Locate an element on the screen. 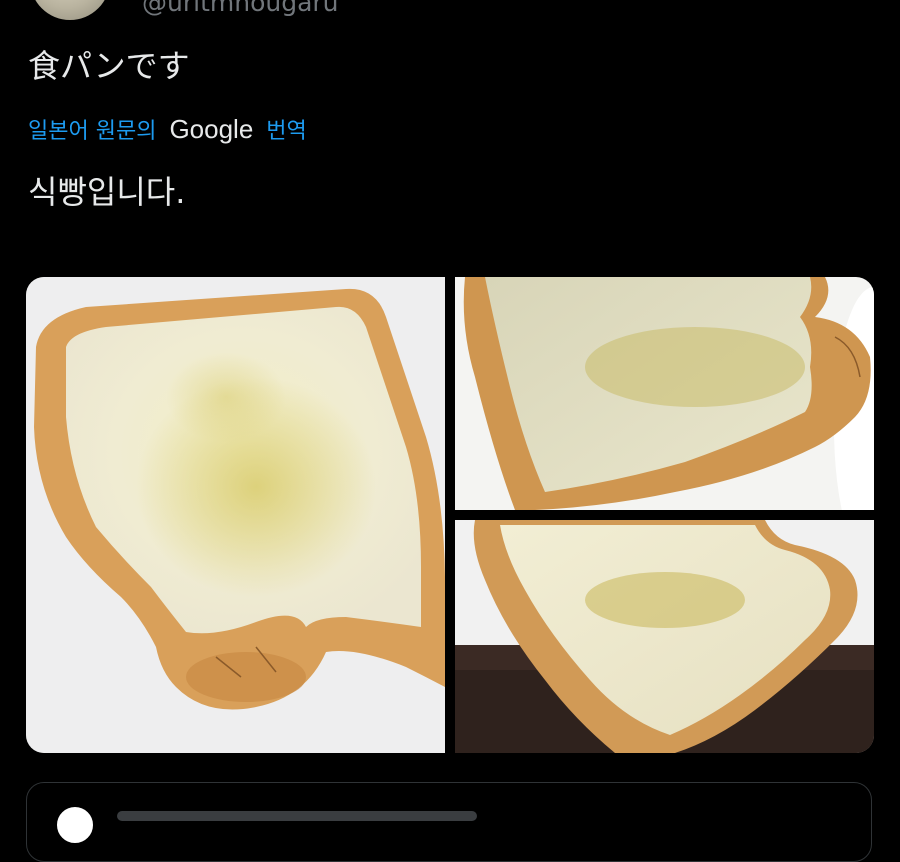 The width and height of the screenshot is (900, 862). google-logo-text: Google is located at coordinates (211, 129).